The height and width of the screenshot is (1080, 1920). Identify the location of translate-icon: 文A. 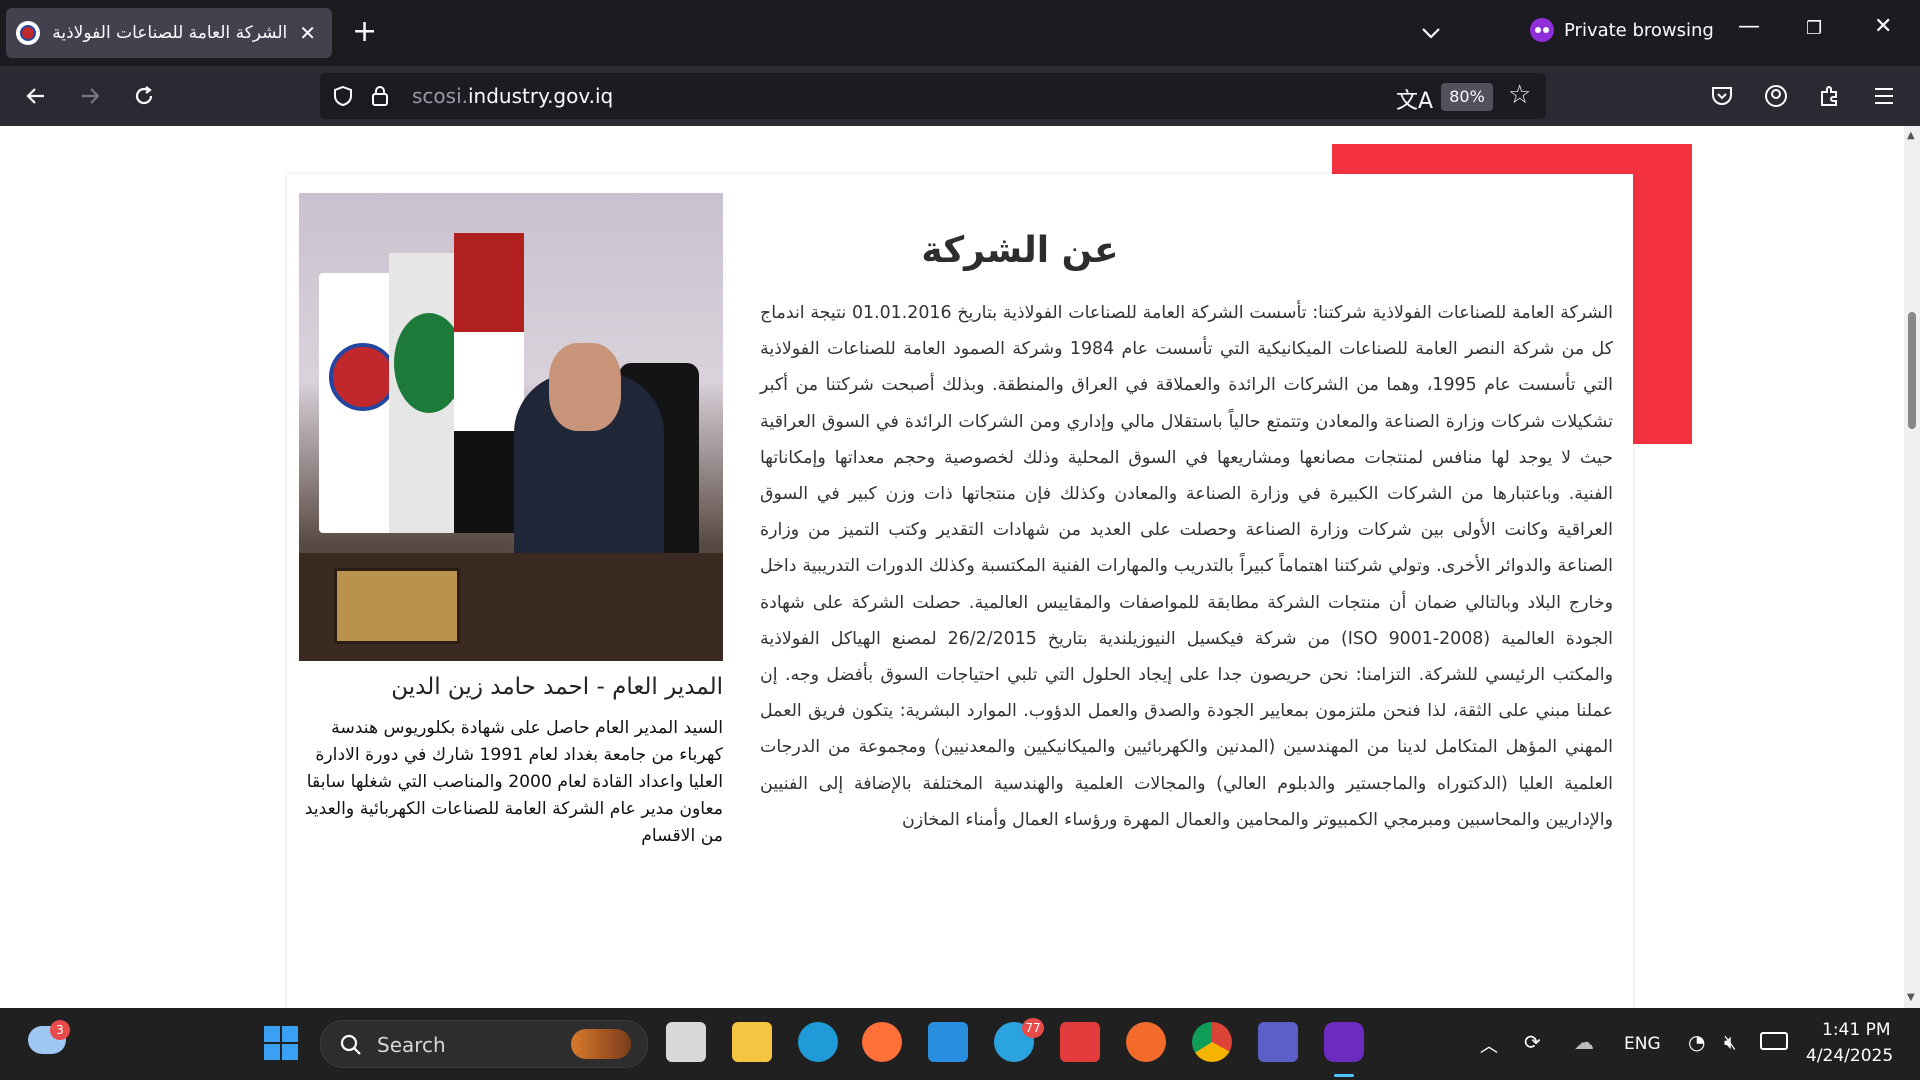
(1414, 99).